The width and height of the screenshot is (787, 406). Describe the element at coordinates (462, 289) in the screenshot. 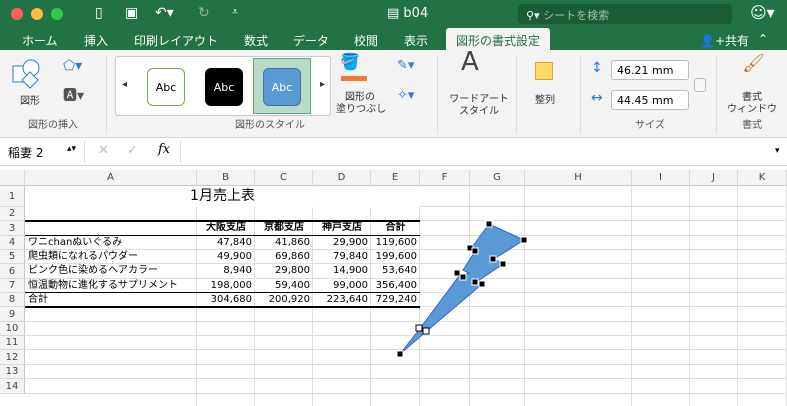

I see `lightning-bolt-body` at that location.